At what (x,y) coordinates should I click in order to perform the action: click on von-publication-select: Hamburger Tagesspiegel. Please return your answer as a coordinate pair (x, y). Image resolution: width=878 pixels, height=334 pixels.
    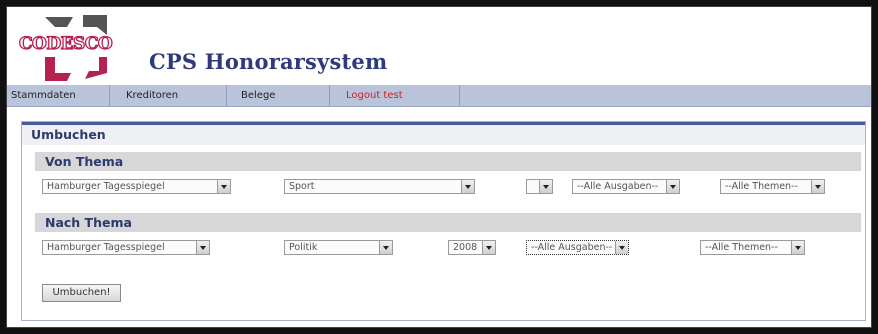
    Looking at the image, I should click on (136, 186).